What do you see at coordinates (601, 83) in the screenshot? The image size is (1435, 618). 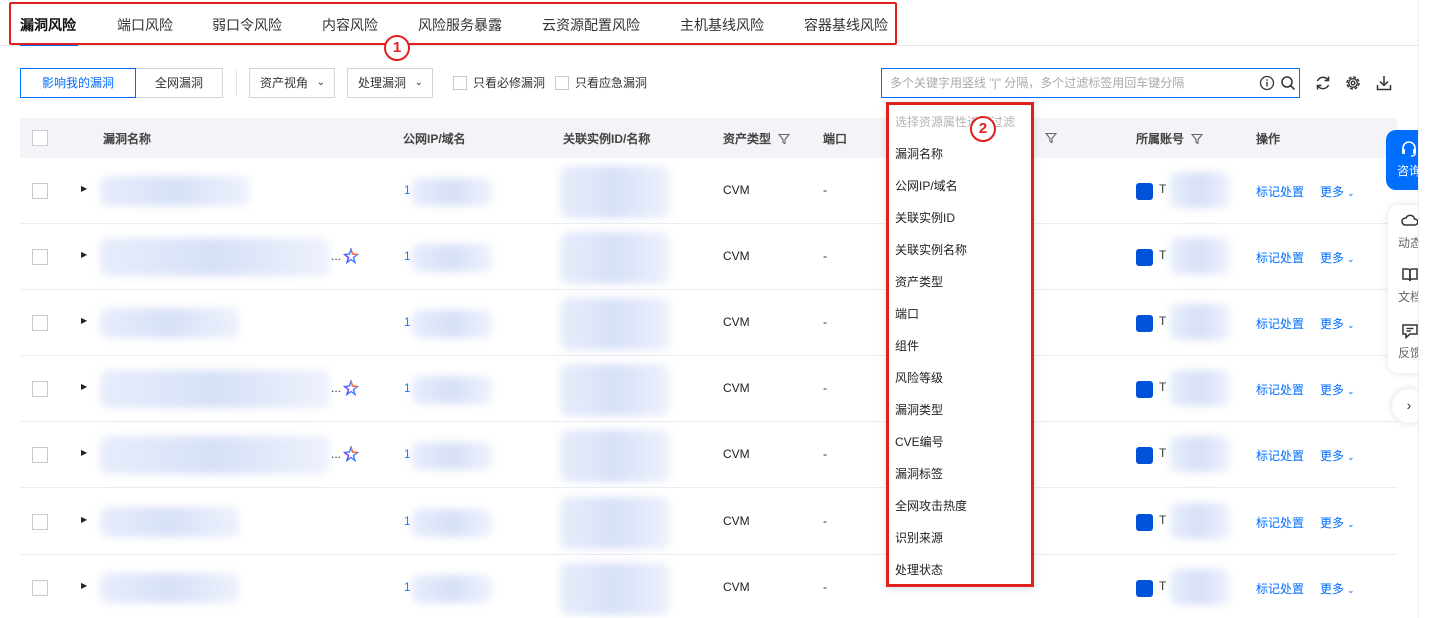 I see `only-emergency-checkbox: 只看应急漏洞` at bounding box center [601, 83].